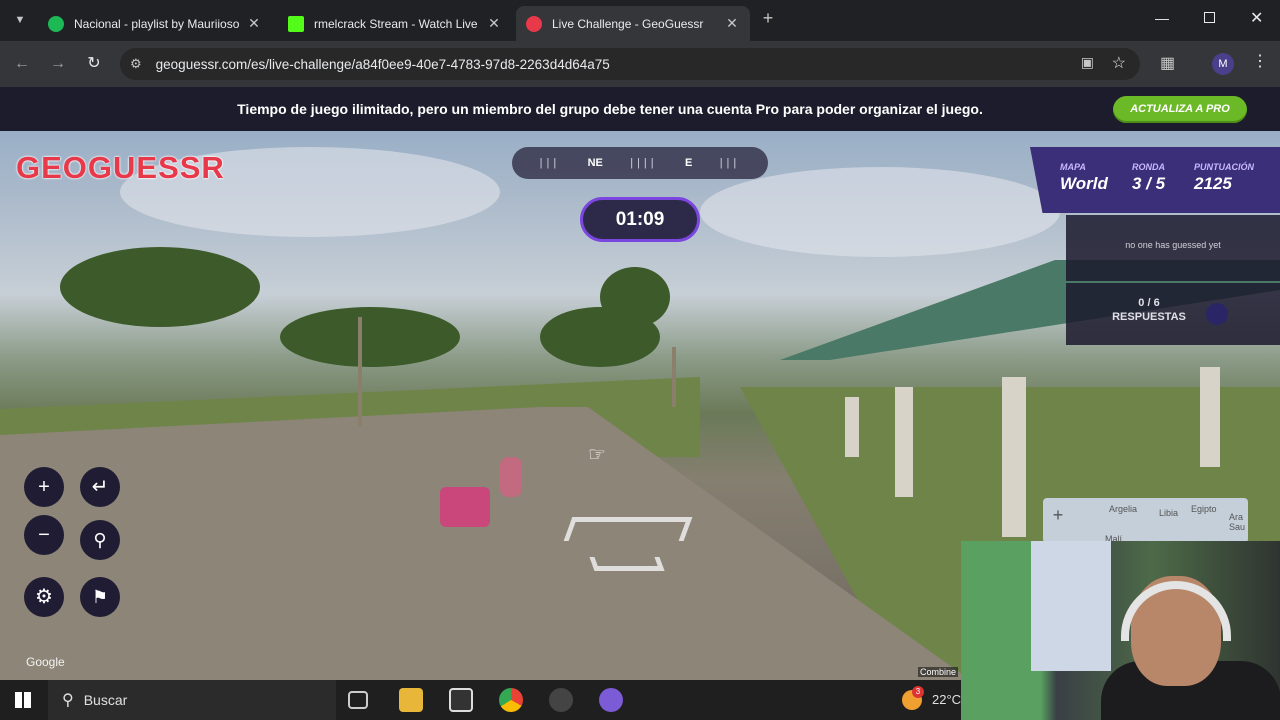  I want to click on minimize-button: —, so click(1162, 18).